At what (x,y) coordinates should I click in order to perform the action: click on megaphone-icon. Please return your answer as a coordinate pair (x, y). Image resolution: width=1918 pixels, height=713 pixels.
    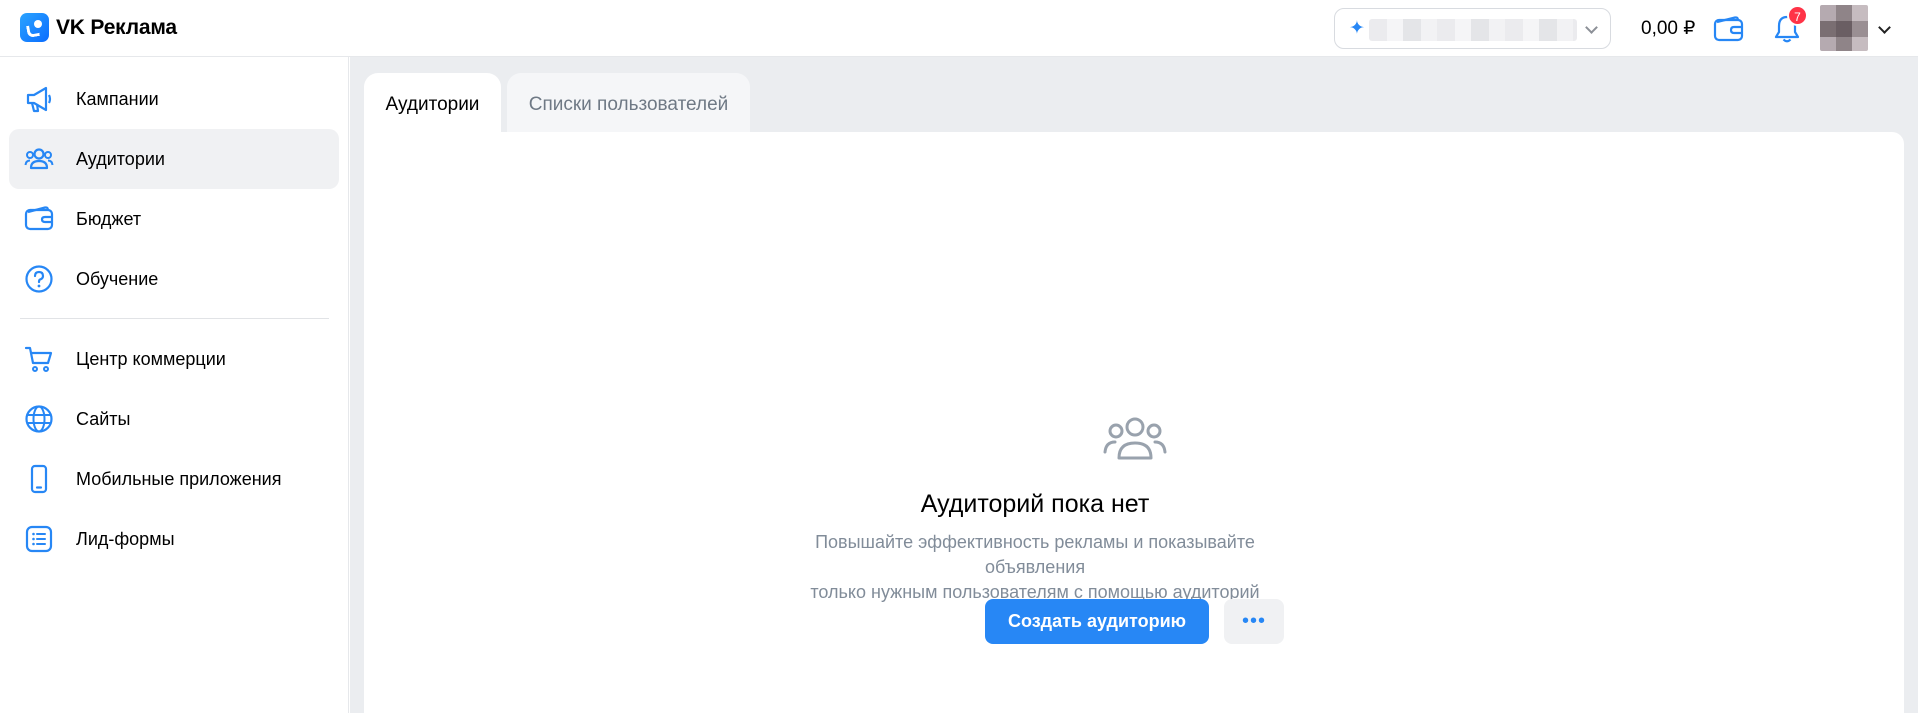
    Looking at the image, I should click on (39, 99).